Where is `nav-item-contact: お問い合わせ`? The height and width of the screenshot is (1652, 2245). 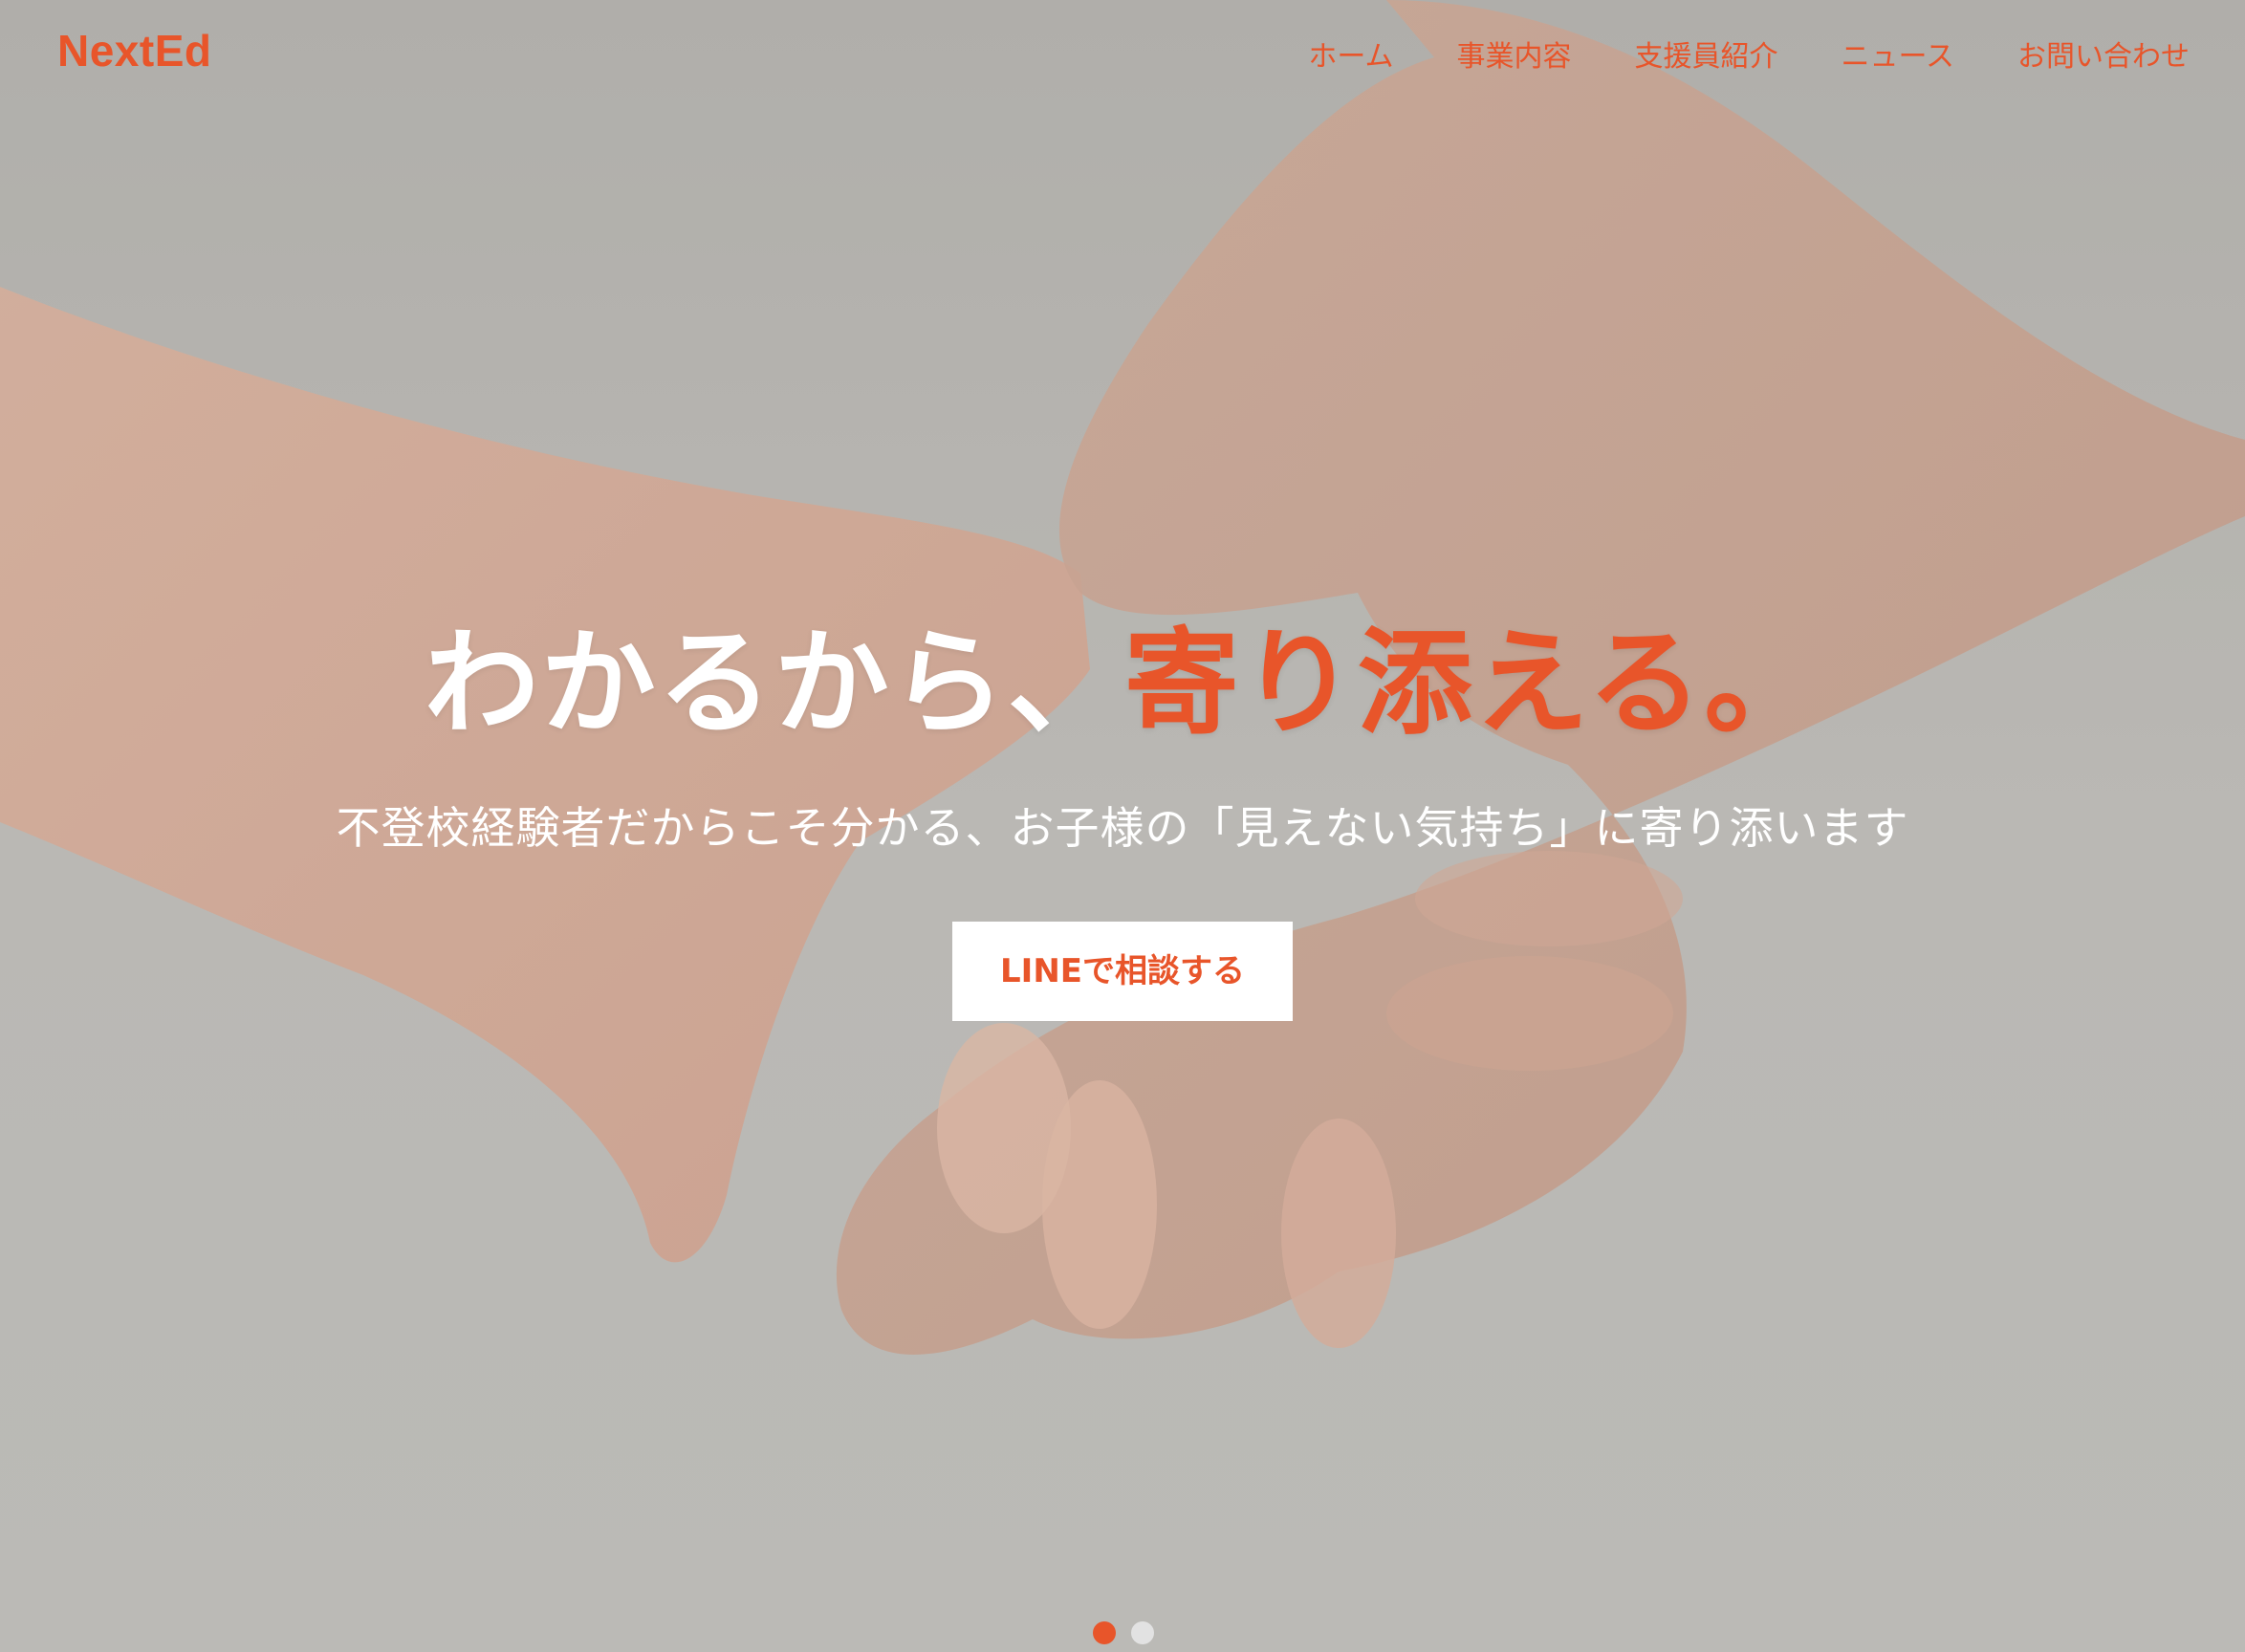
nav-item-contact: お問い合わせ is located at coordinates (2104, 54).